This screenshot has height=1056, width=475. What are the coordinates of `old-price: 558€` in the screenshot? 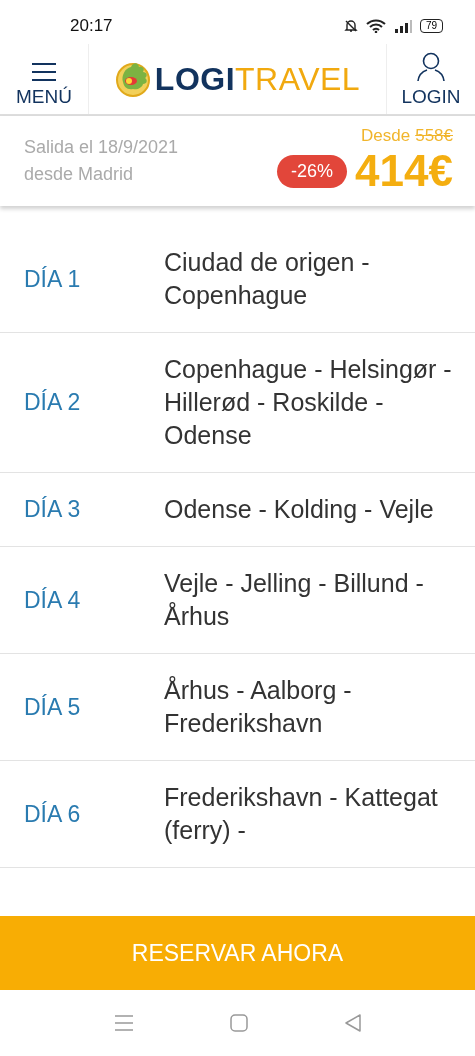 It's located at (434, 136).